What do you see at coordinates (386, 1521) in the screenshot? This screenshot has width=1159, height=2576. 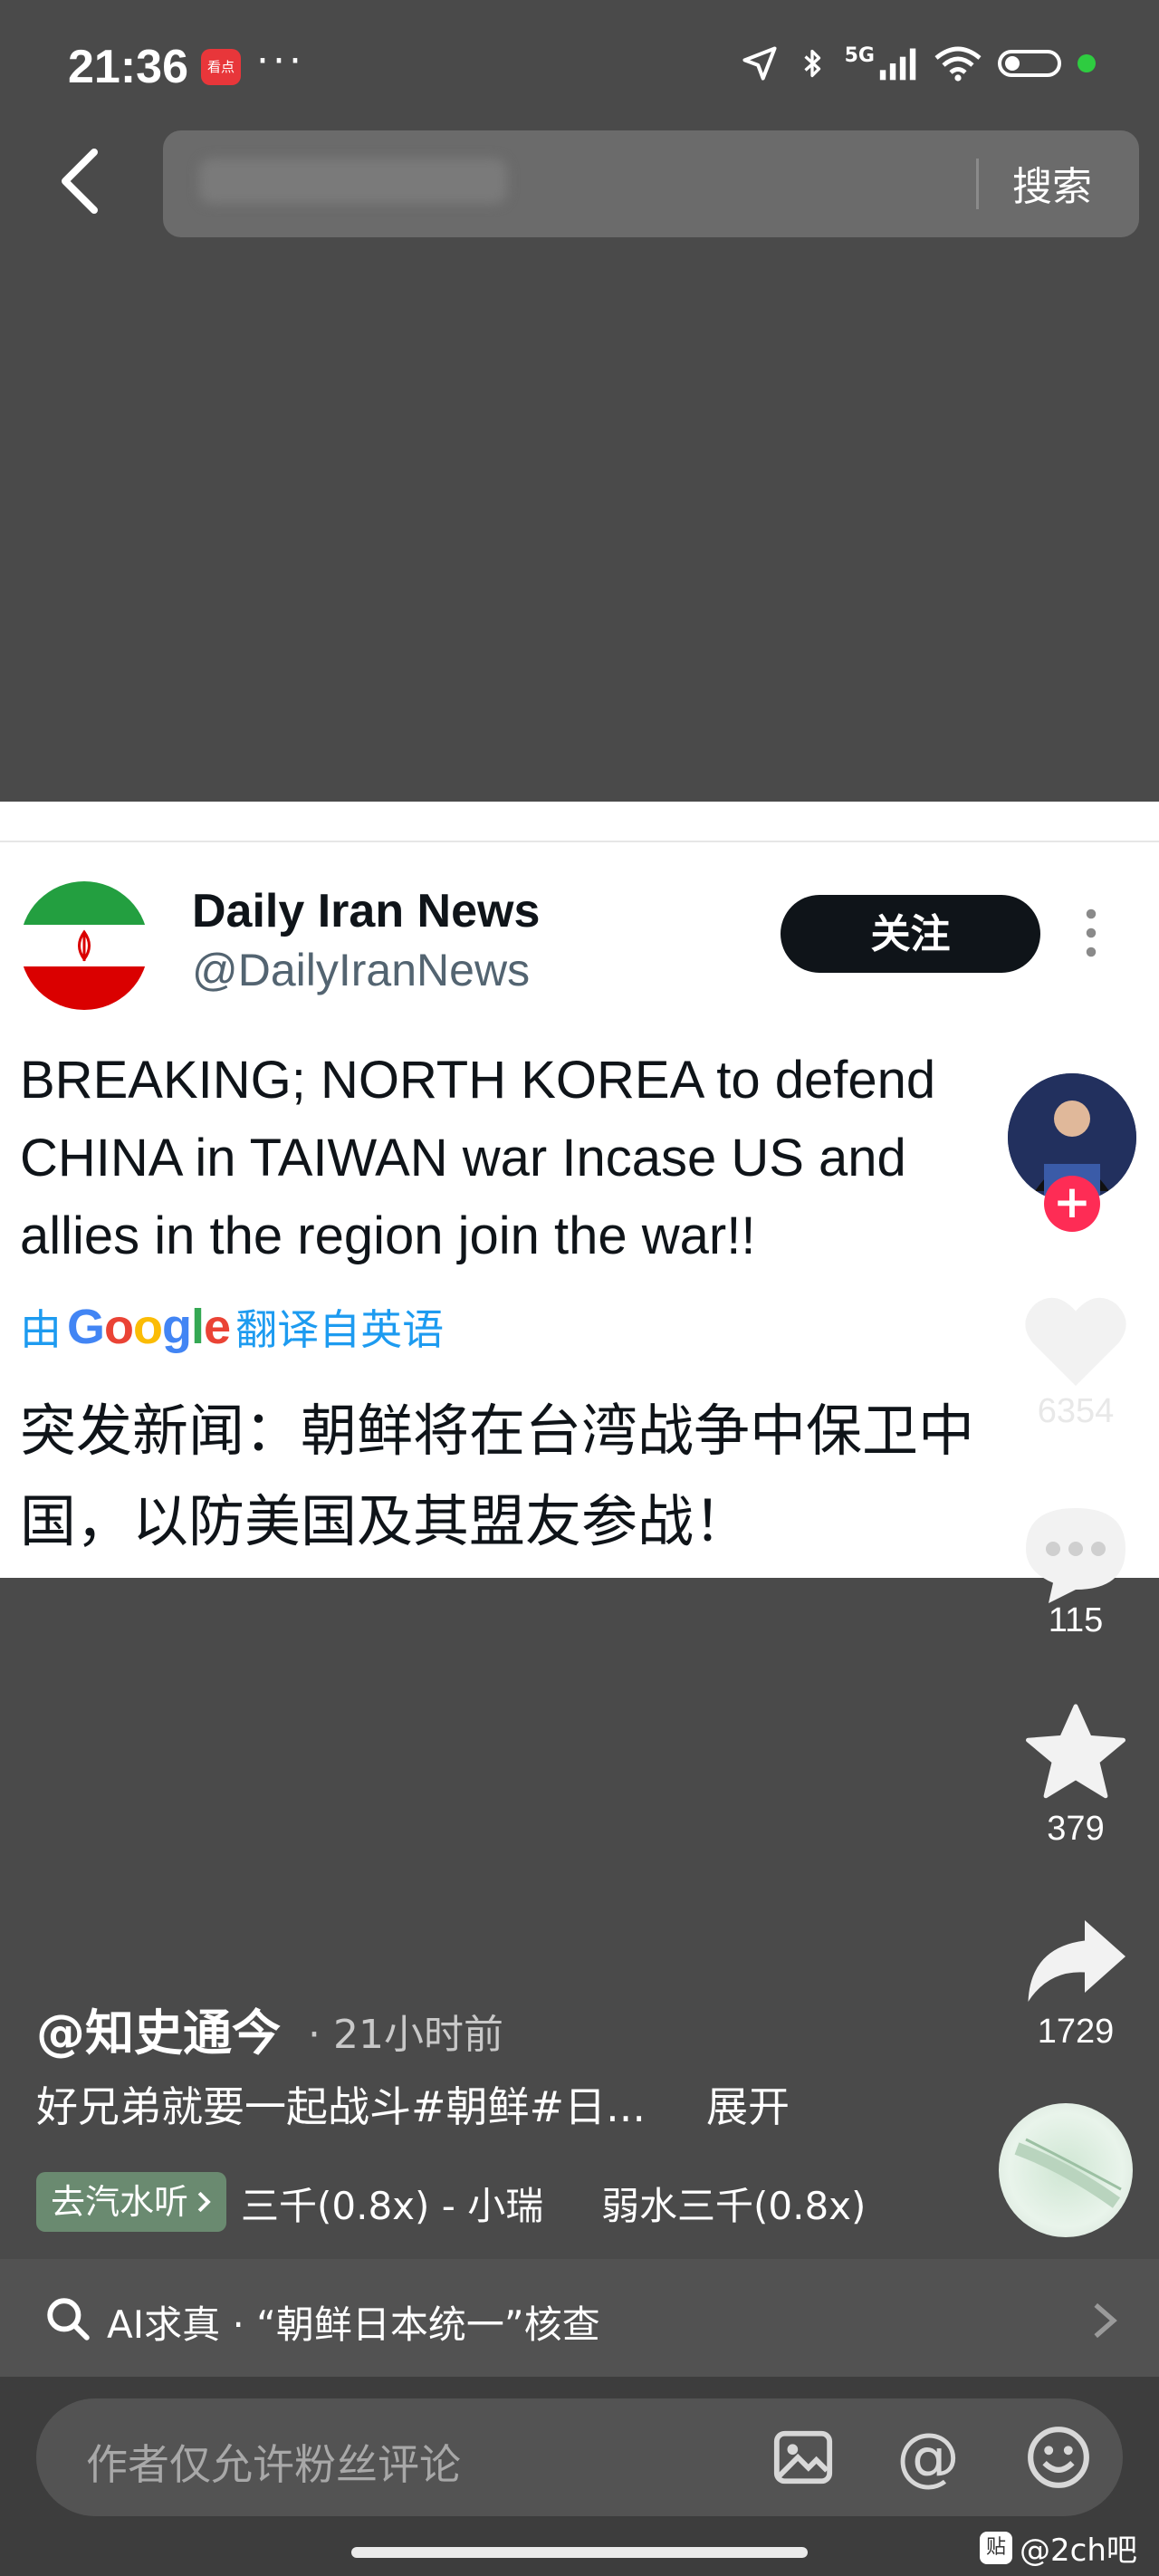 I see `translated-line: 国，以防美国及其盟友参战！` at bounding box center [386, 1521].